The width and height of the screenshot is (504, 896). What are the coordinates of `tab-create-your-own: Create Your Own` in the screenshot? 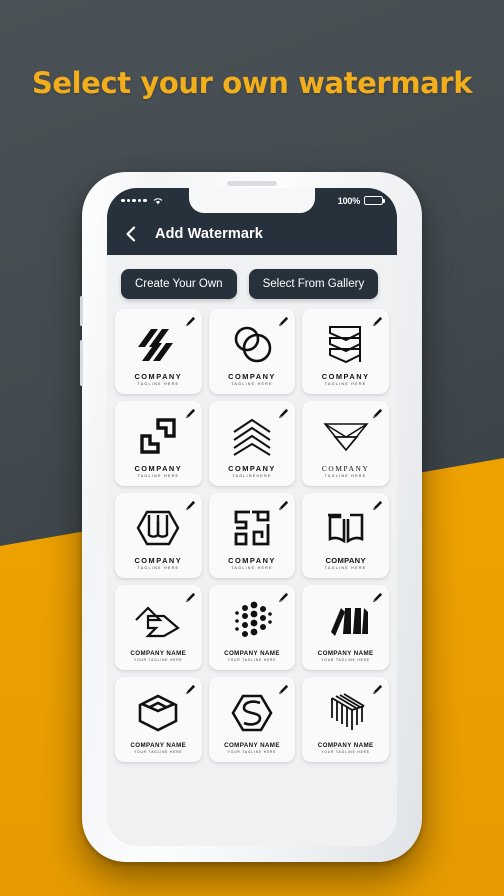 It's located at (179, 284).